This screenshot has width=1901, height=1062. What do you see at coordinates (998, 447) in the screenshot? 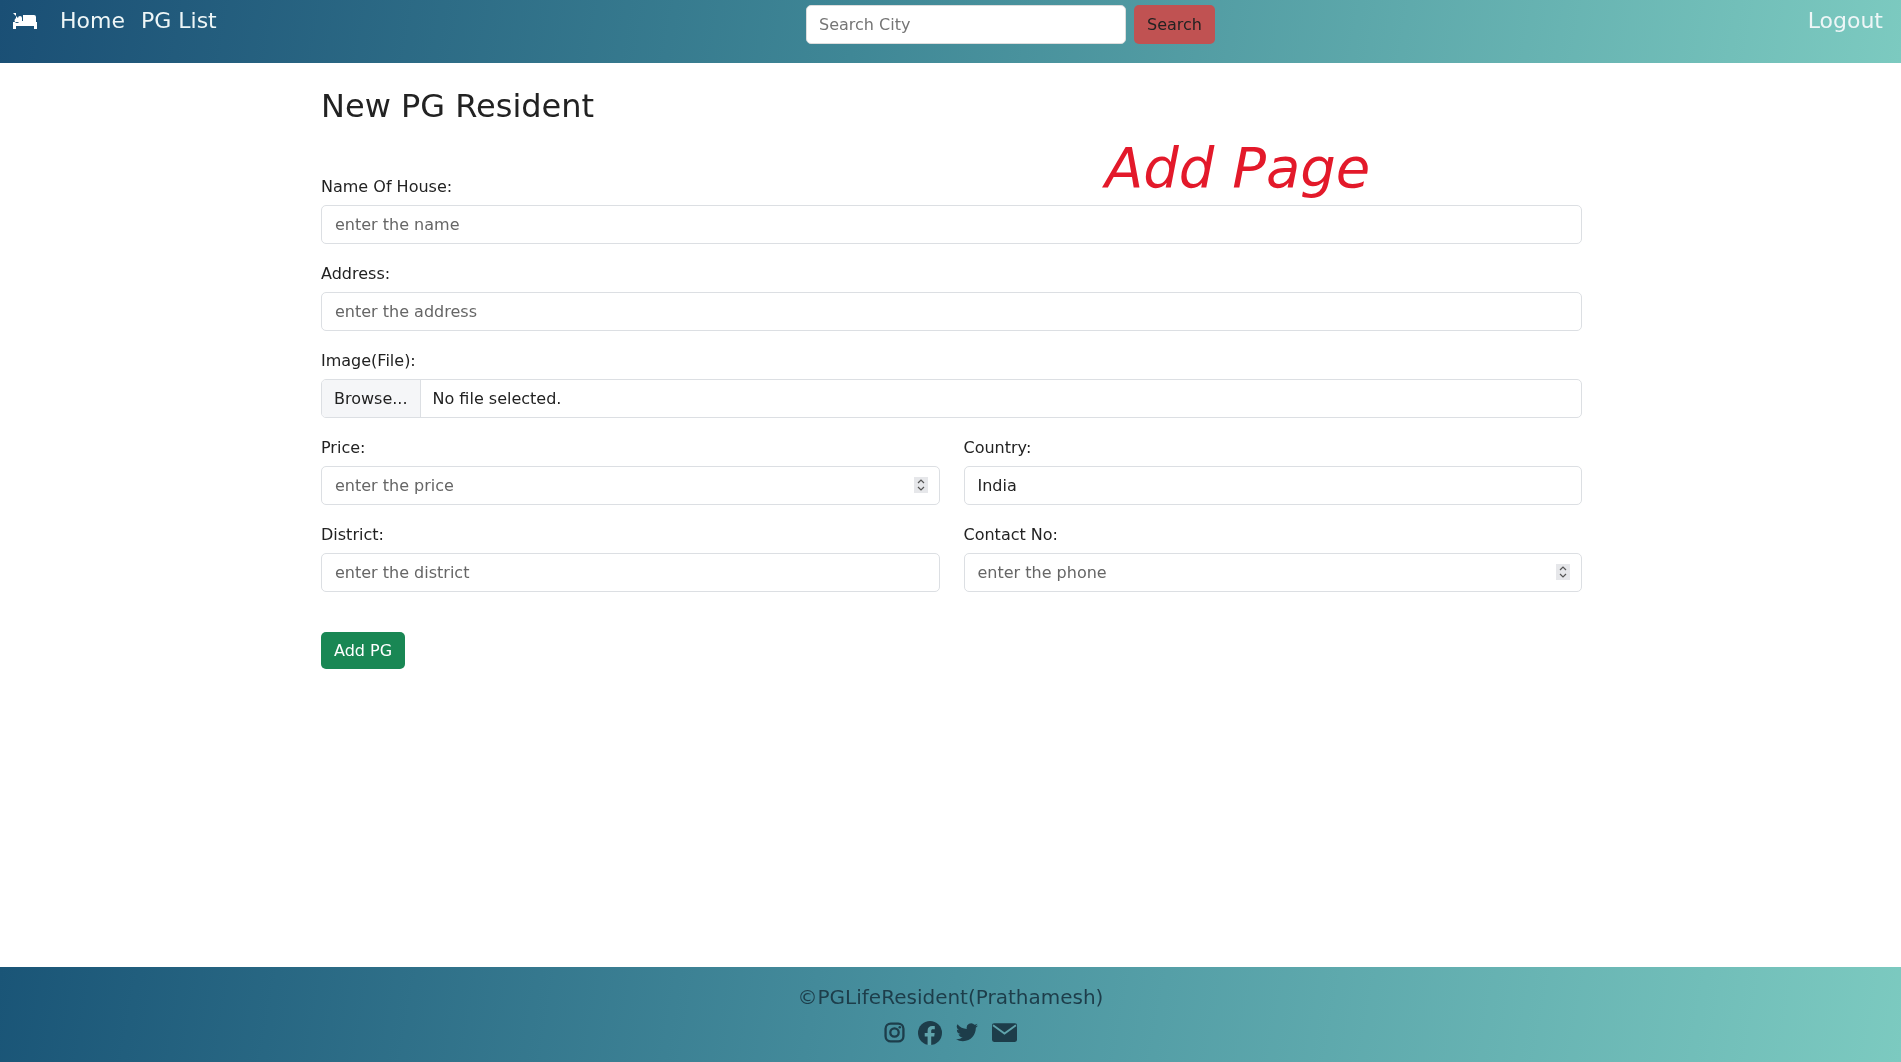
I see `field-label: Country:` at bounding box center [998, 447].